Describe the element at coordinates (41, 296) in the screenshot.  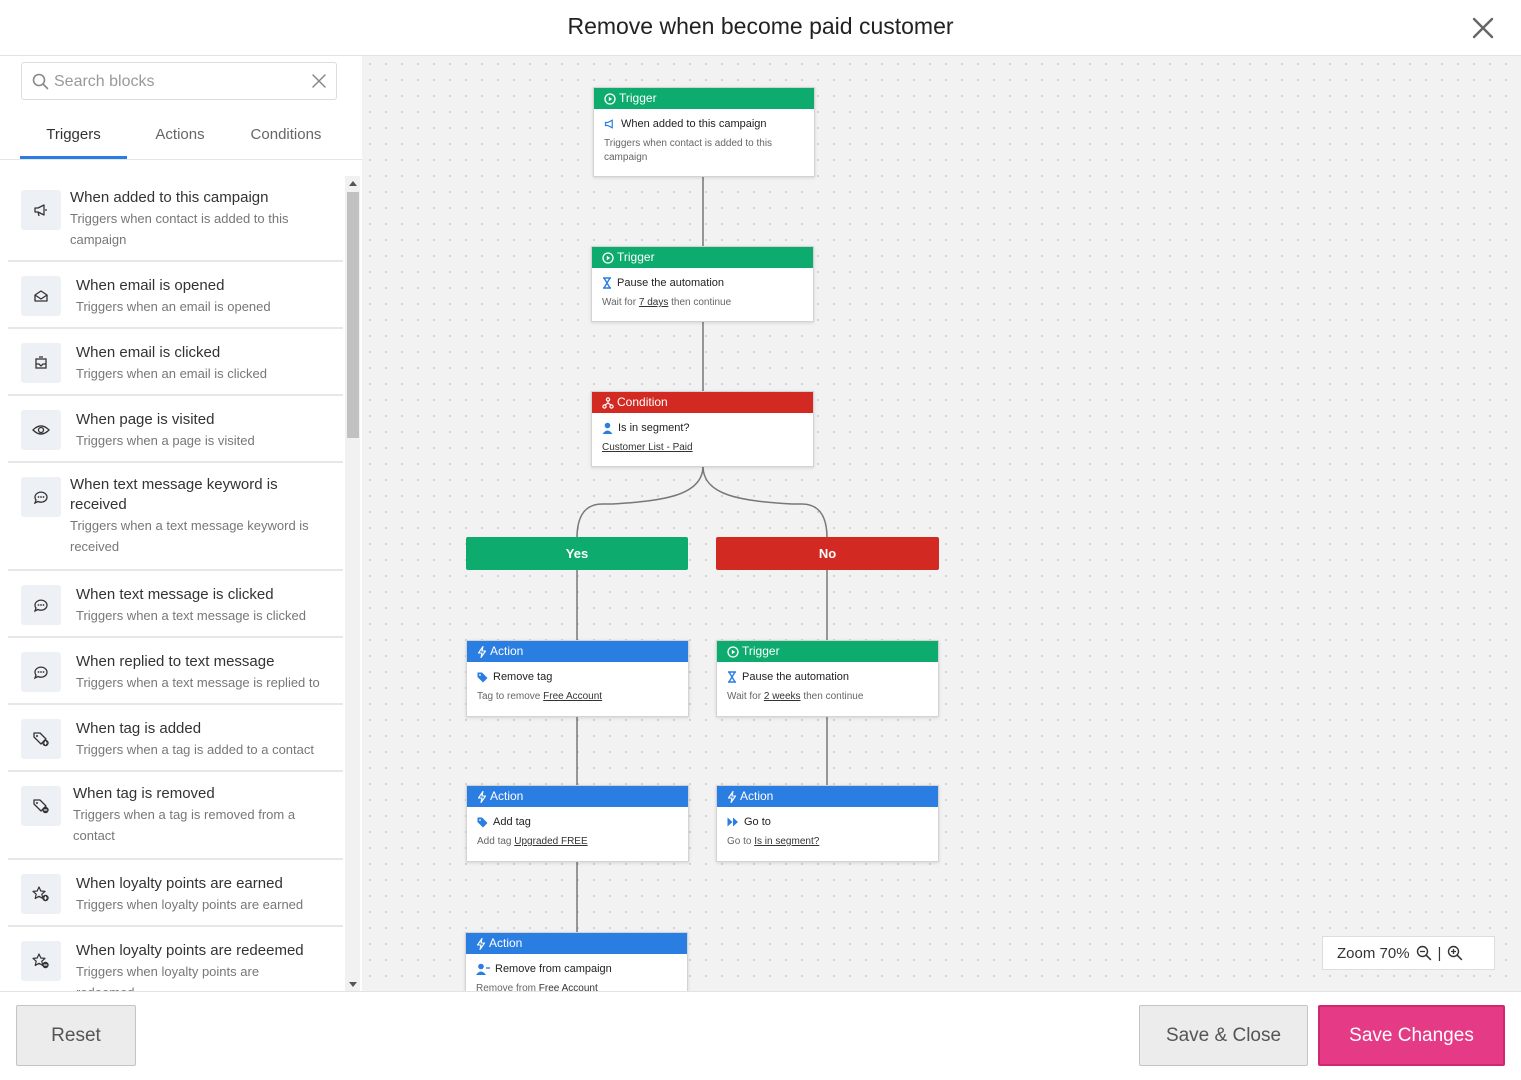
I see `envelope-open-icon` at that location.